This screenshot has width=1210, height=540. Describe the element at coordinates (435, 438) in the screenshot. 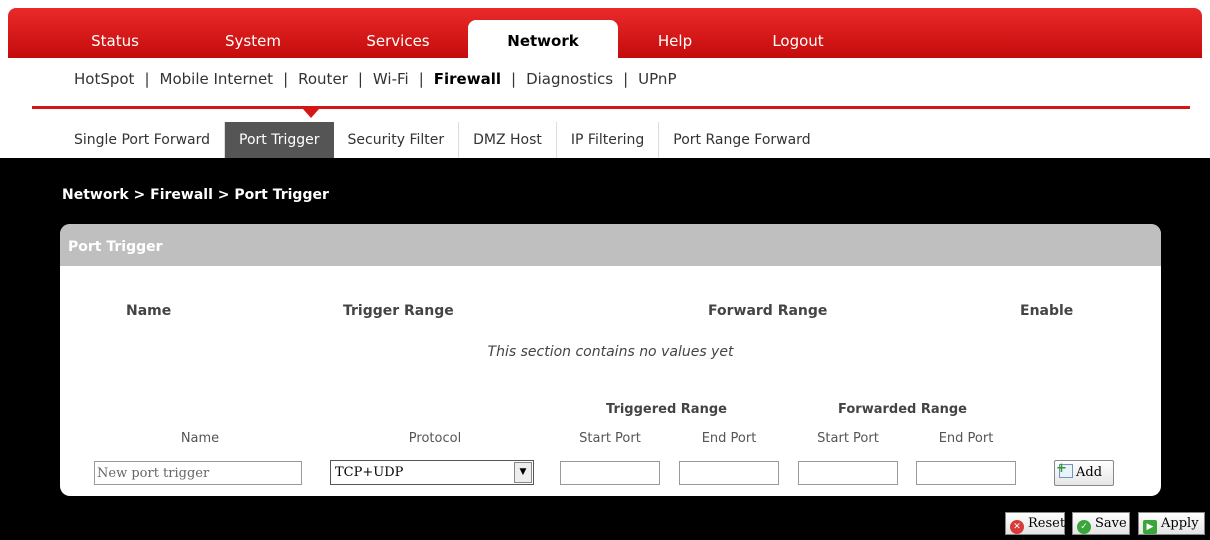

I see `label-protocol: Protocol` at that location.